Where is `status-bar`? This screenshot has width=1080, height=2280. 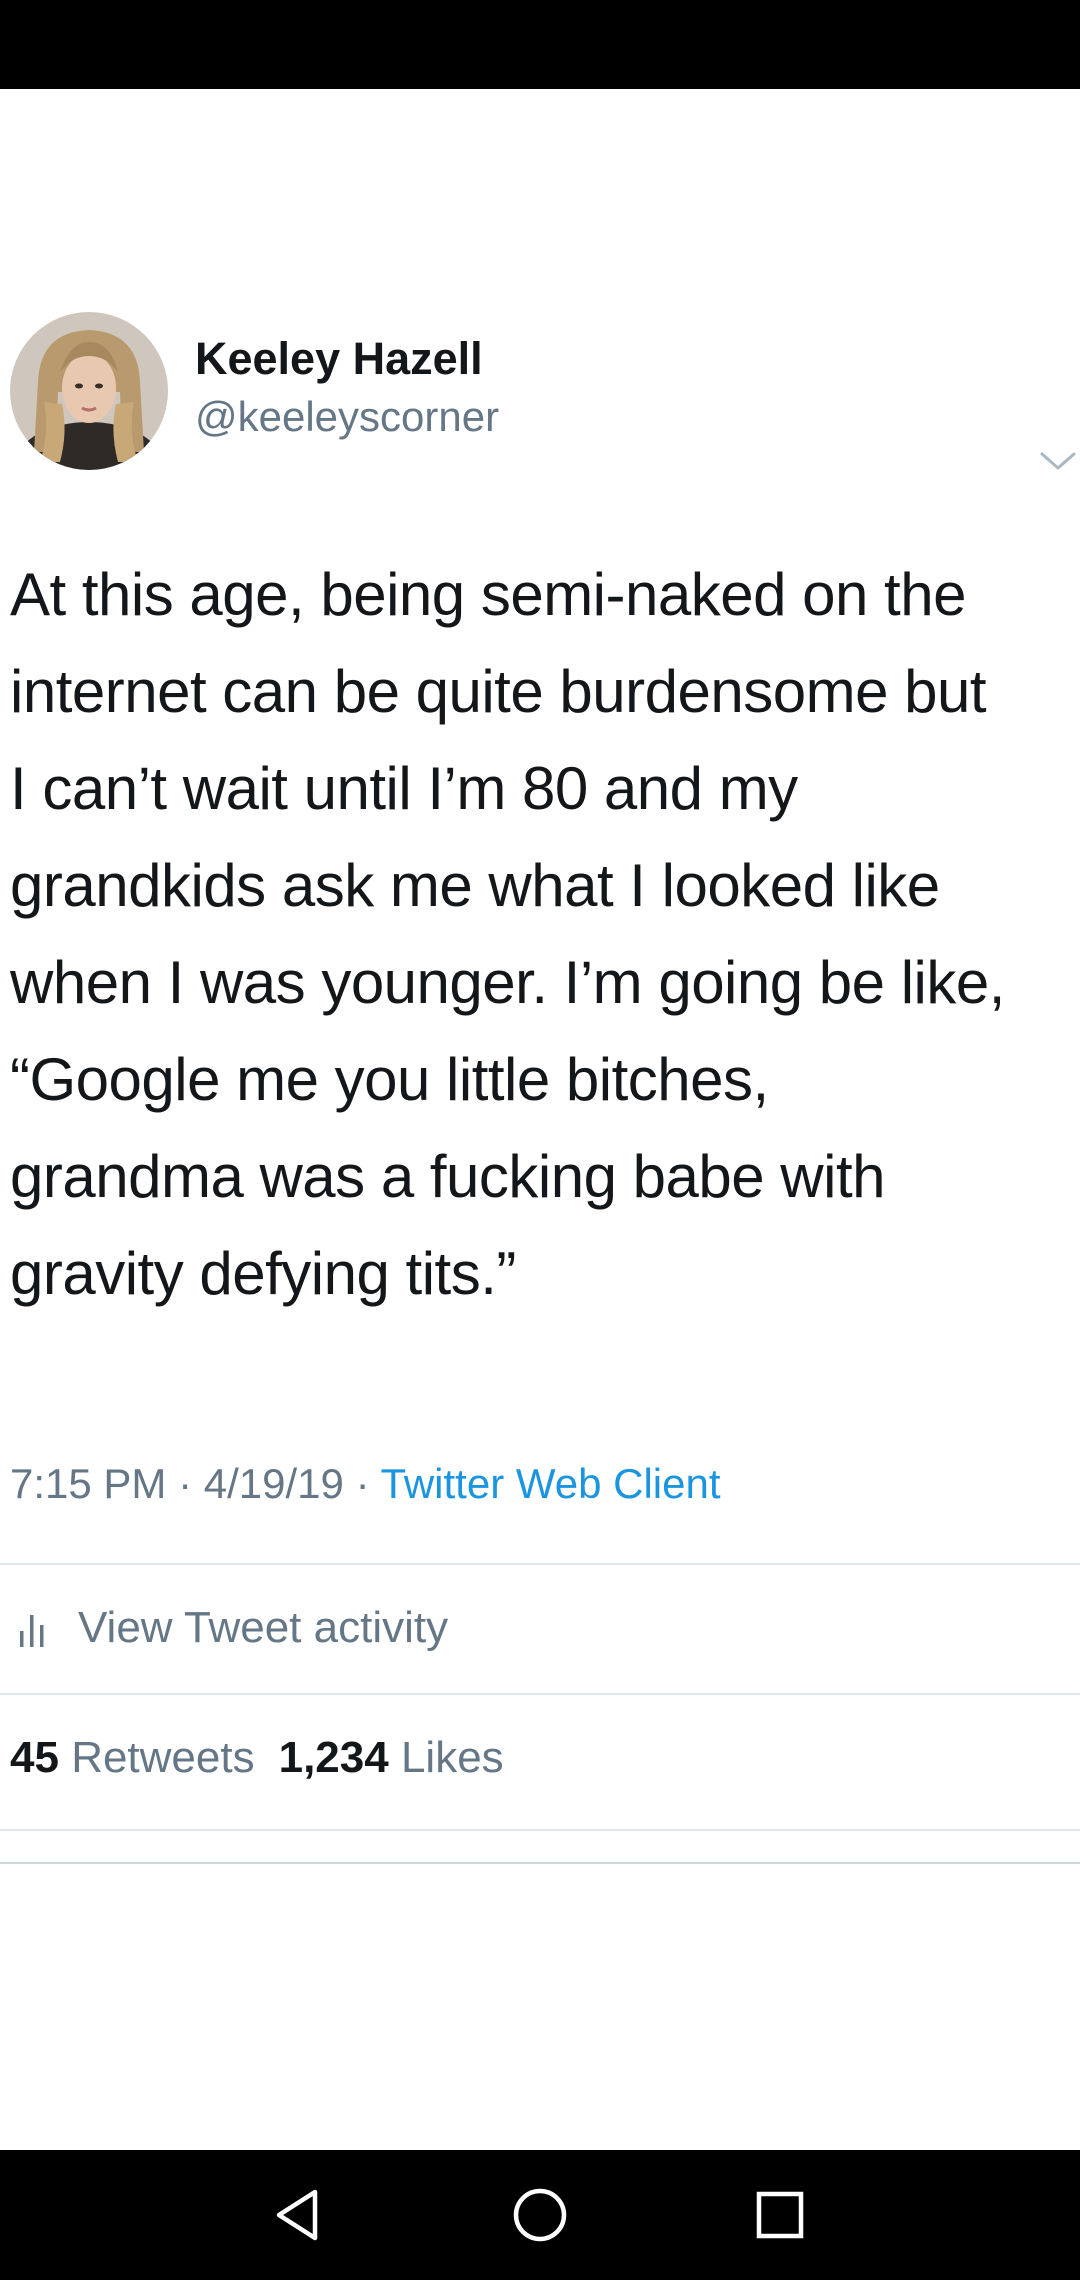
status-bar is located at coordinates (540, 44).